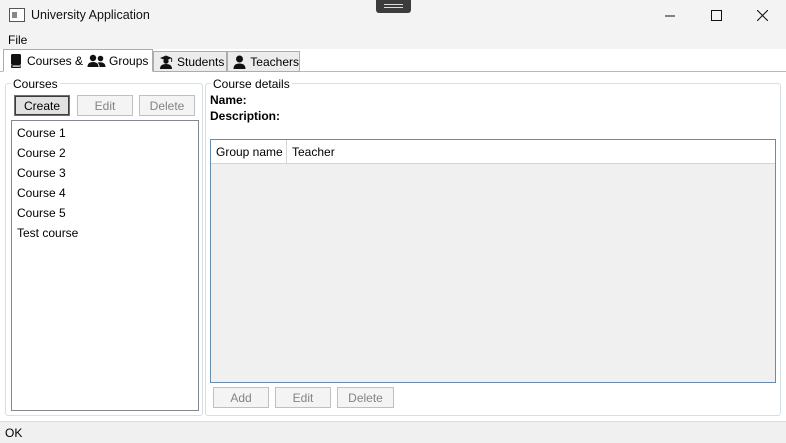 This screenshot has width=786, height=443. What do you see at coordinates (105, 213) in the screenshot?
I see `list-item: Course 5` at bounding box center [105, 213].